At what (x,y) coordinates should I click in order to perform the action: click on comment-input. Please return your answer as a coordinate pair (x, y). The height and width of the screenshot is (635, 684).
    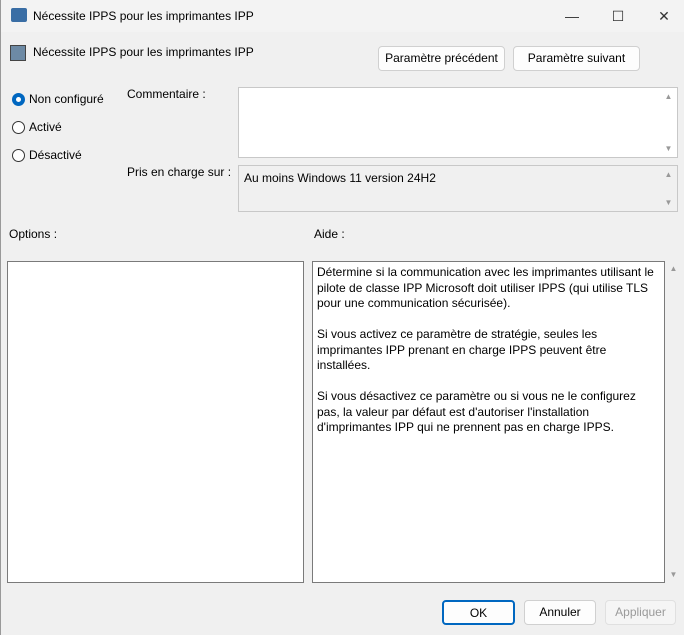
    Looking at the image, I should click on (458, 122).